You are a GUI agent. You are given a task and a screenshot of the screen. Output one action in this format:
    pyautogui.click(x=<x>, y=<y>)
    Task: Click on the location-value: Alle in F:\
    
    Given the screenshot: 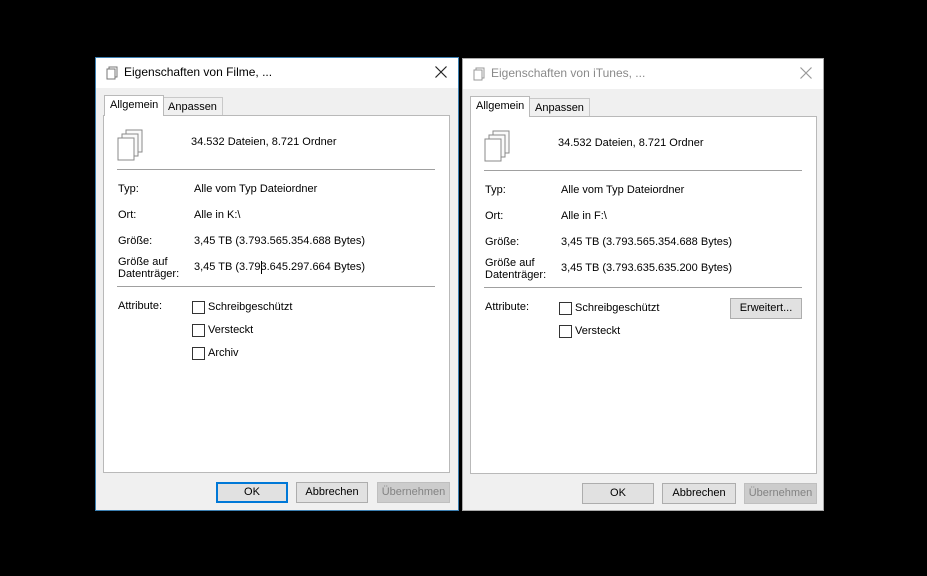 What is the action you would take?
    pyautogui.click(x=584, y=216)
    